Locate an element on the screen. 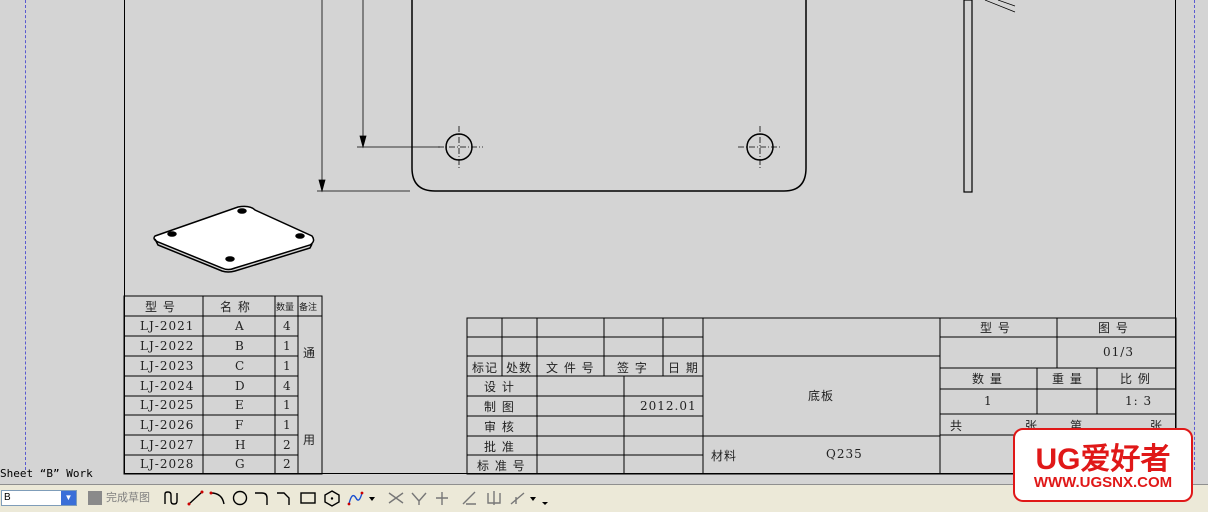 This screenshot has height=512, width=1208. header-name: 名 称 is located at coordinates (235, 307).